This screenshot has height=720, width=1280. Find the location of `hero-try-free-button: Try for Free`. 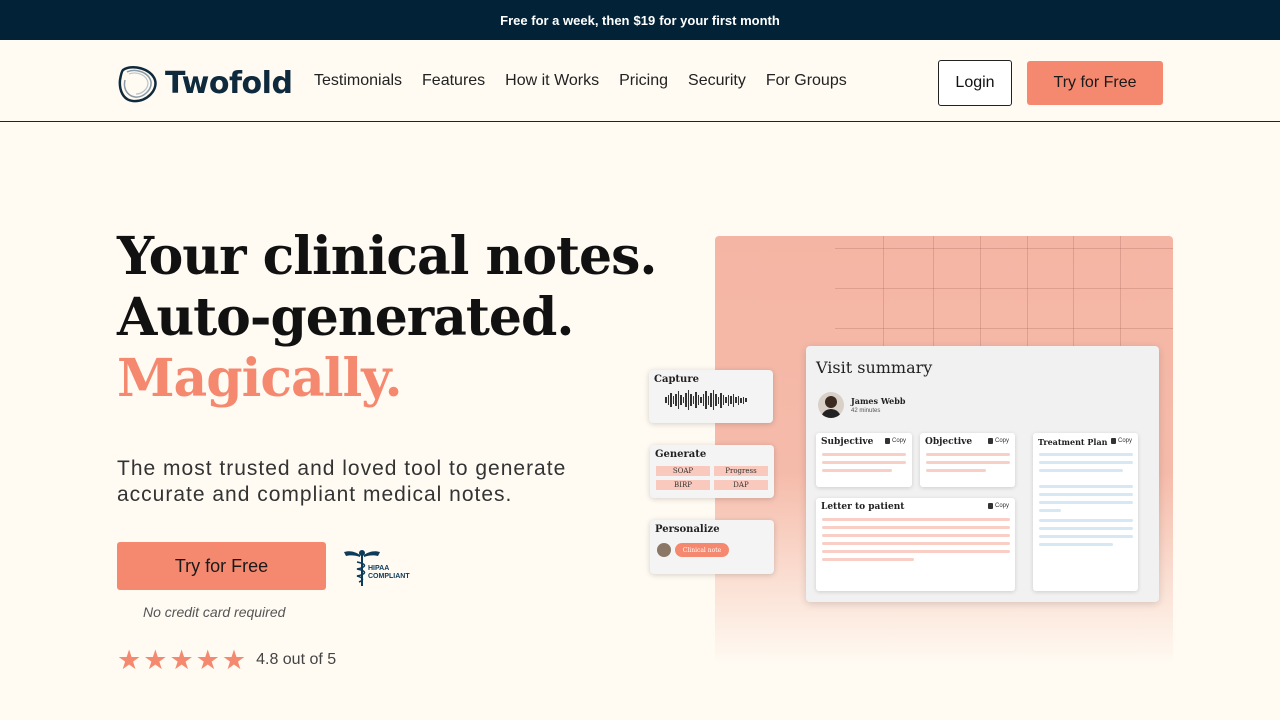

hero-try-free-button: Try for Free is located at coordinates (221, 566).